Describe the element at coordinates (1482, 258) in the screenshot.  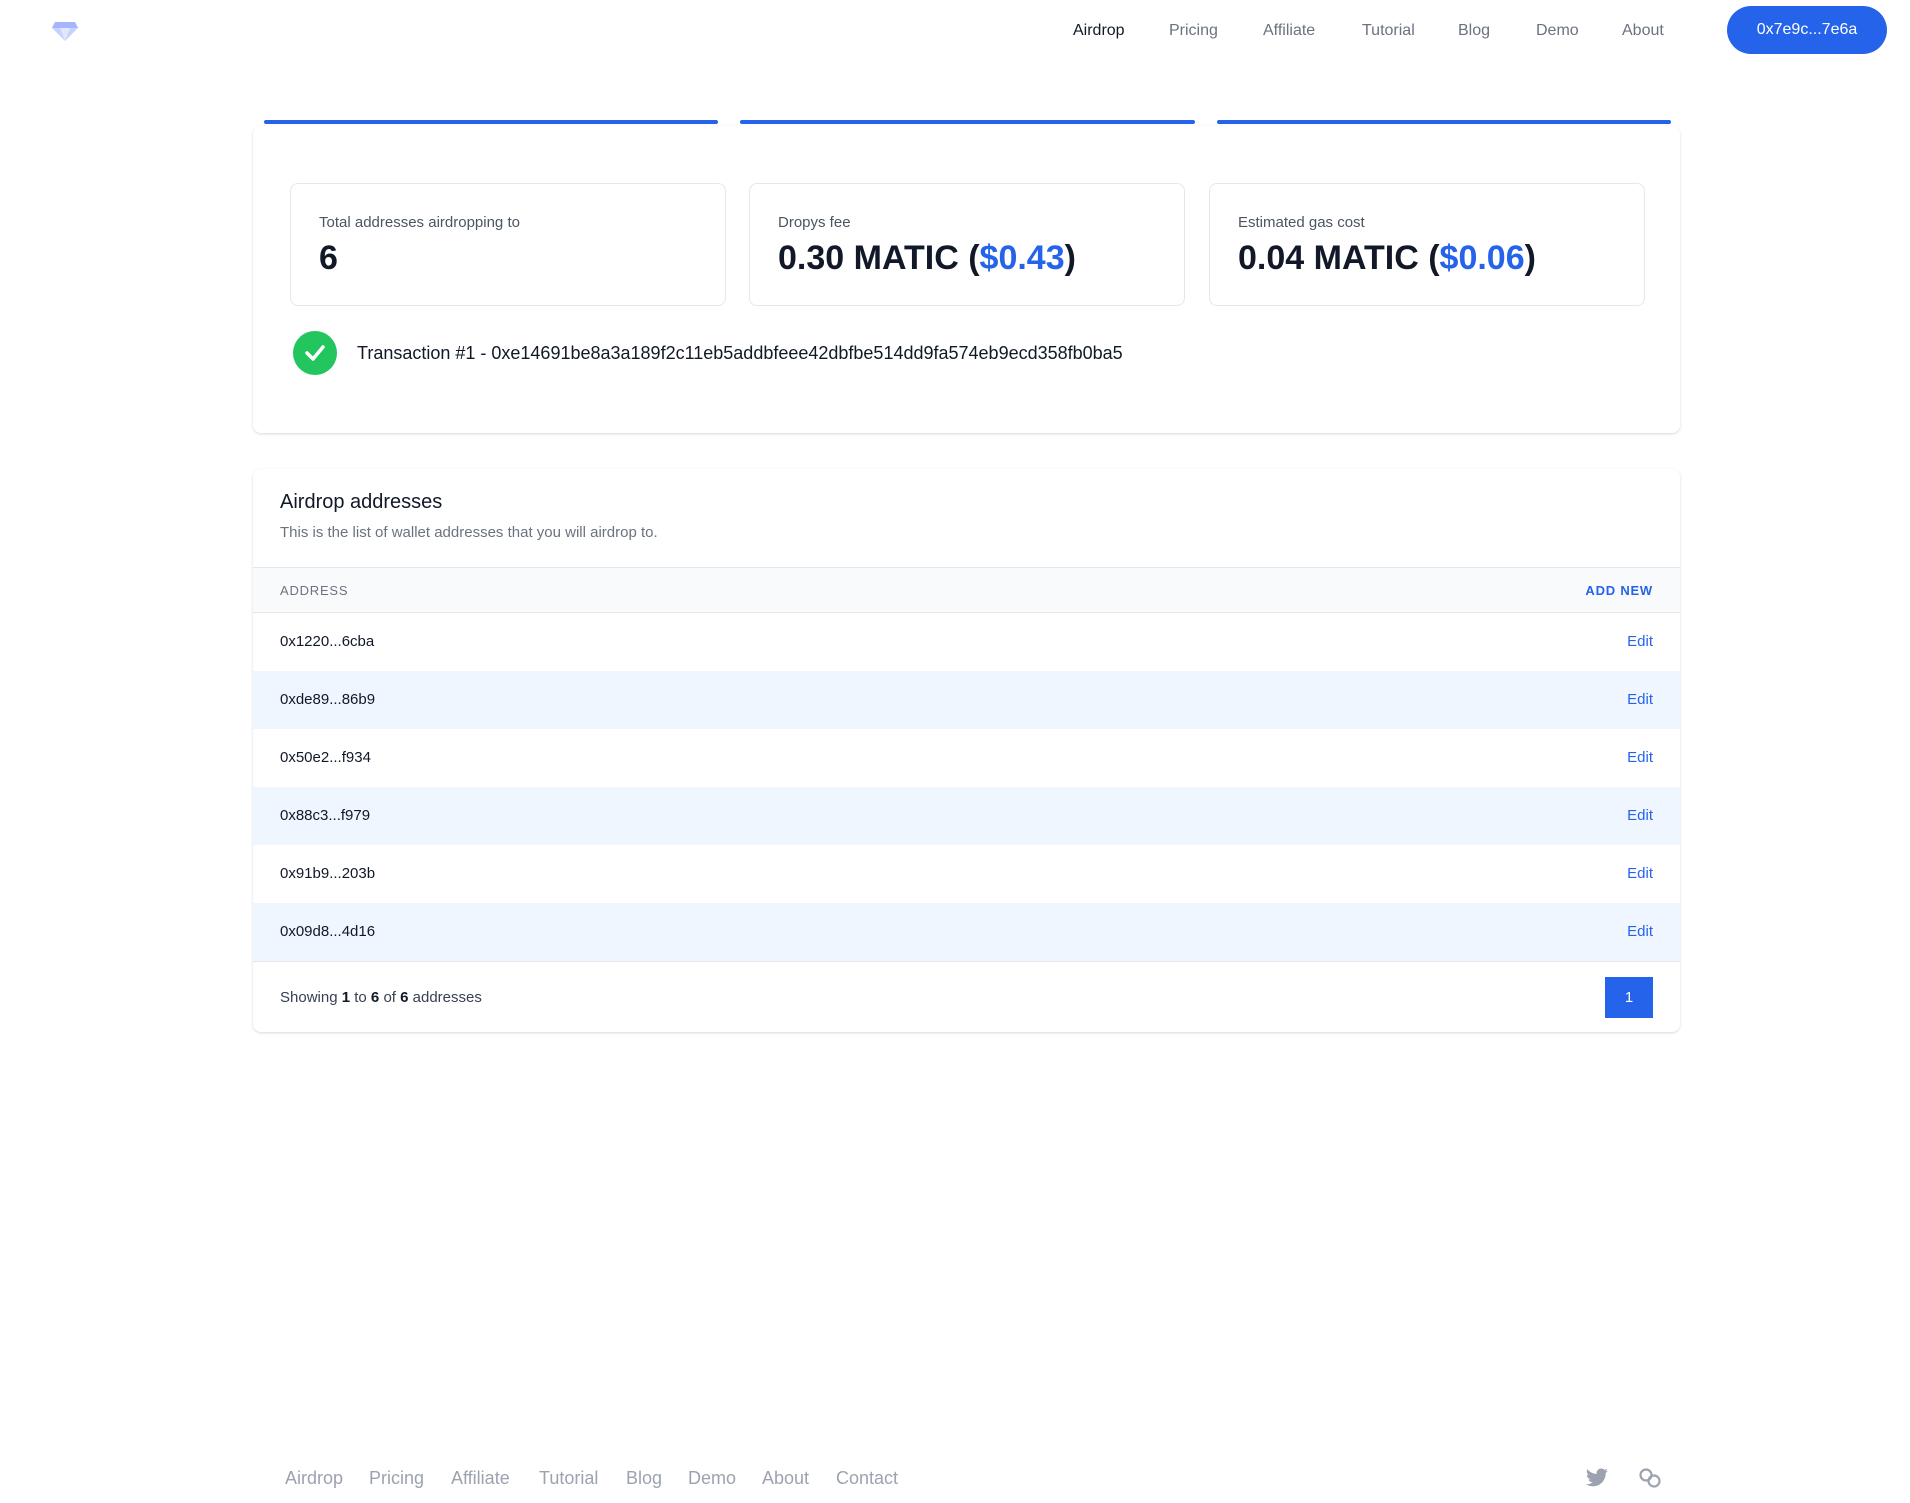
I see `usd-value: $0.06` at that location.